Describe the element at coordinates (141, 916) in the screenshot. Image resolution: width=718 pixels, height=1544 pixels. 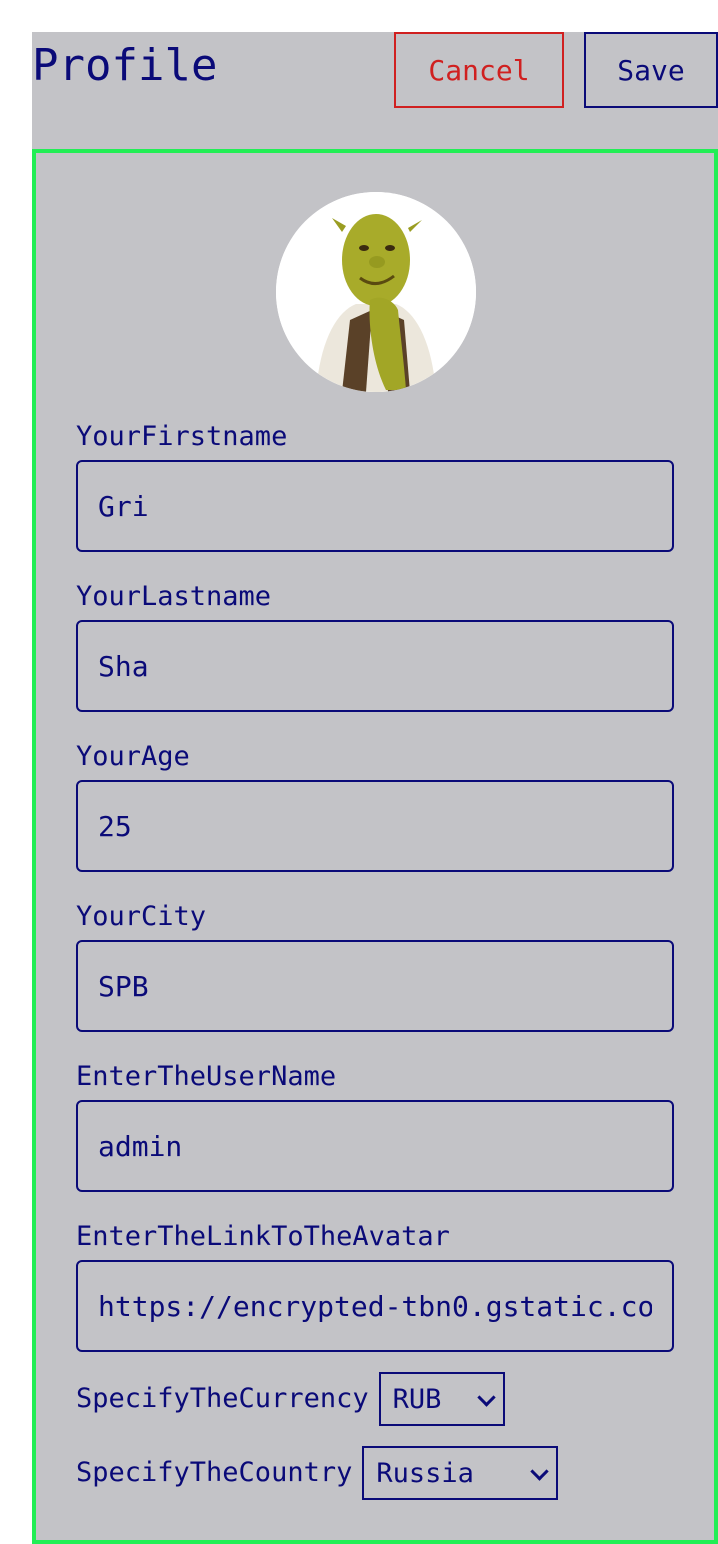
I see `city-label: YourCity` at that location.